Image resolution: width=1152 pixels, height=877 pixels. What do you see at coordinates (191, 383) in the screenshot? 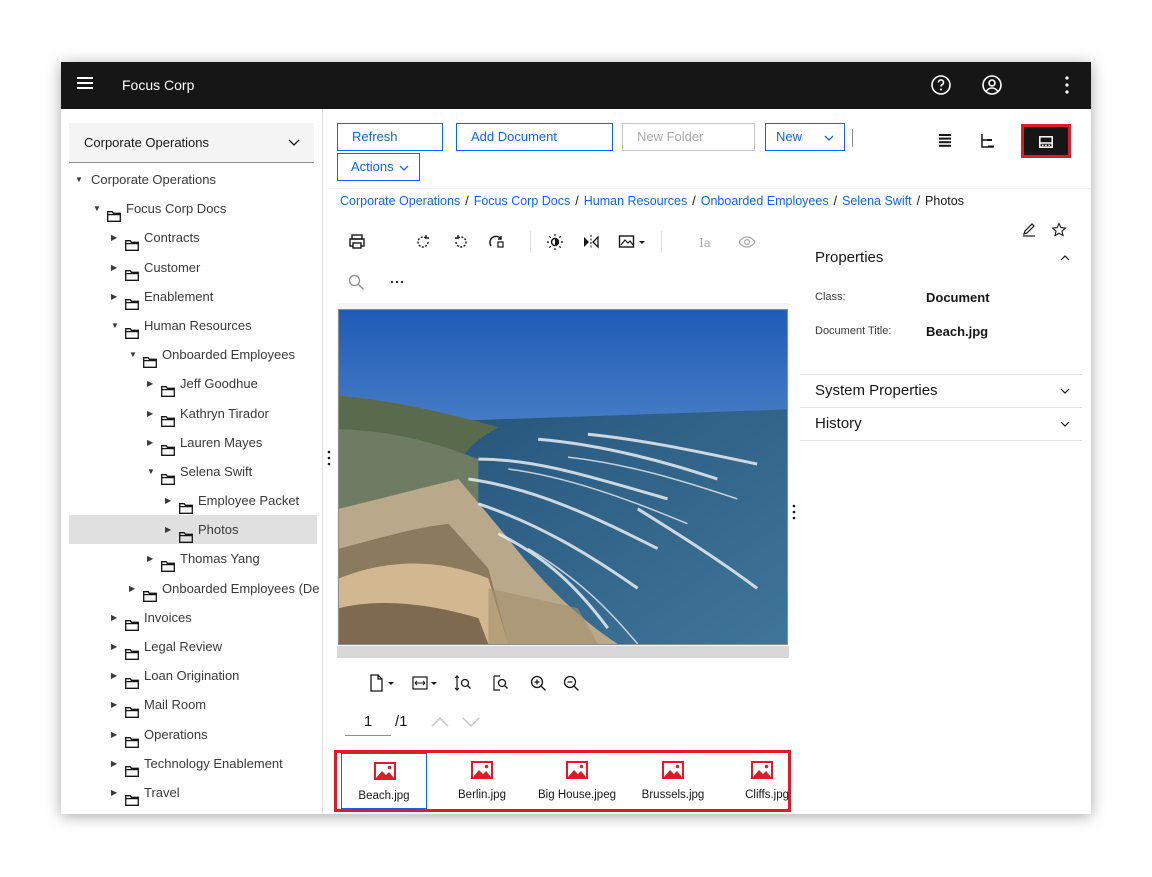
I see `tree-node: ▶ Jeff Goodhue` at bounding box center [191, 383].